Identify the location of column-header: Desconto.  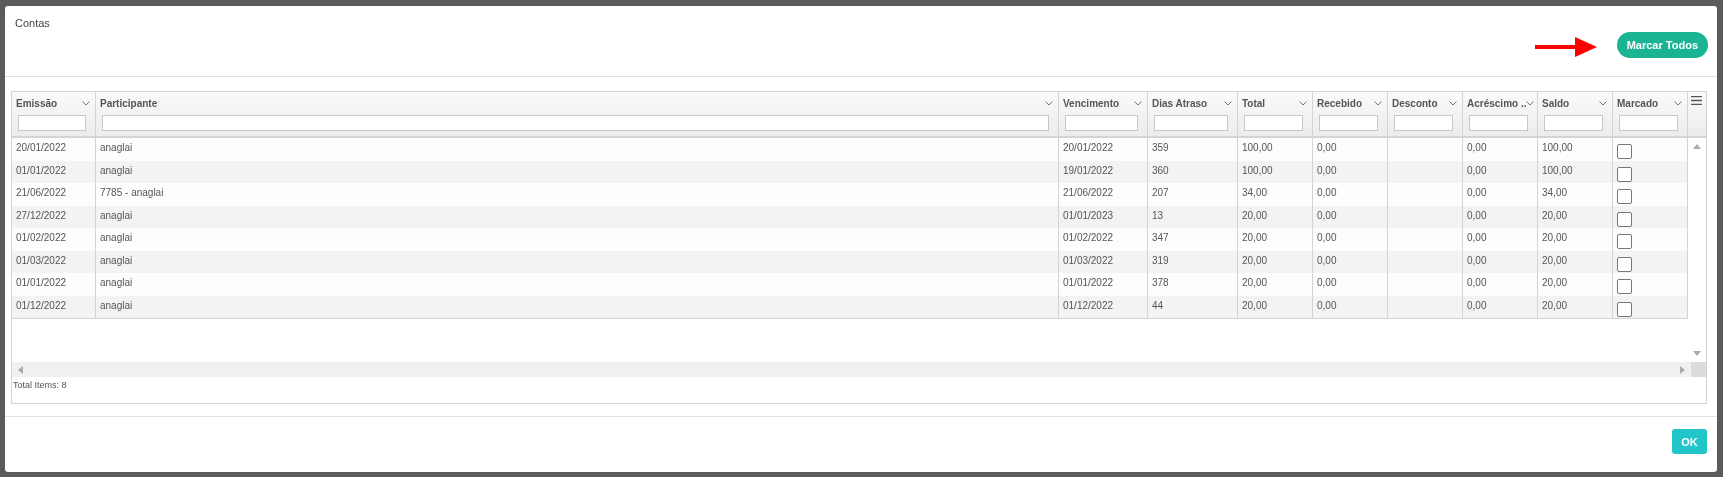
(1425, 114).